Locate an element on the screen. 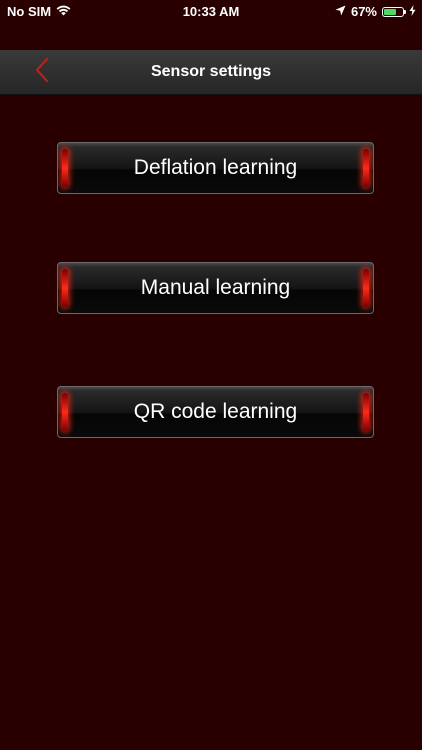  page-title: Sensor settings is located at coordinates (211, 71).